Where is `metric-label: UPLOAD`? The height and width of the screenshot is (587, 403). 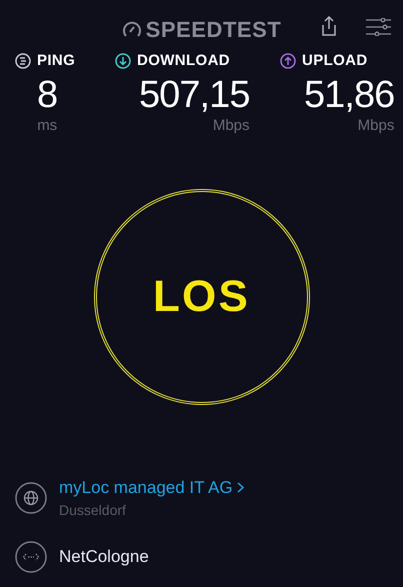
metric-label: UPLOAD is located at coordinates (335, 61).